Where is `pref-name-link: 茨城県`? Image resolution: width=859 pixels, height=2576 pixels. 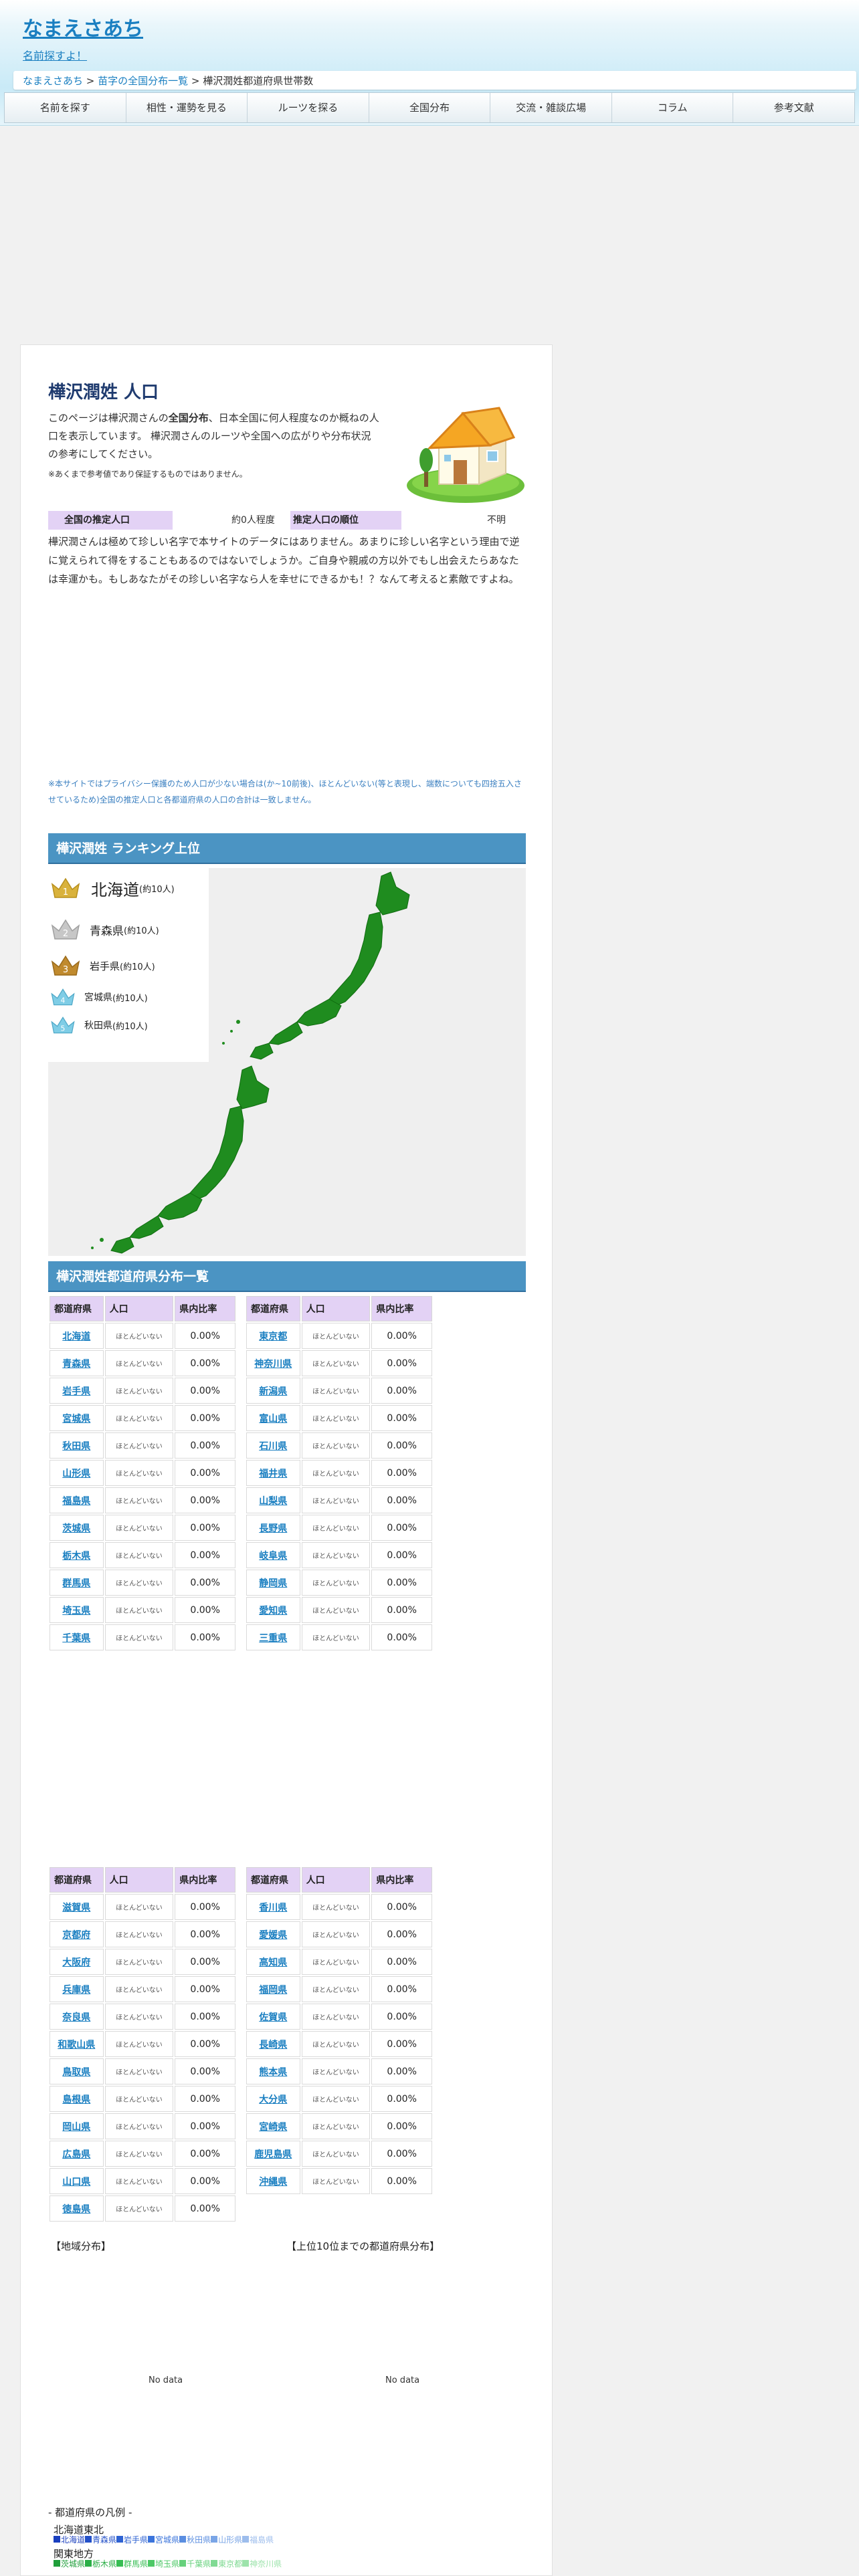
pref-name-link: 茨城県 is located at coordinates (77, 1528).